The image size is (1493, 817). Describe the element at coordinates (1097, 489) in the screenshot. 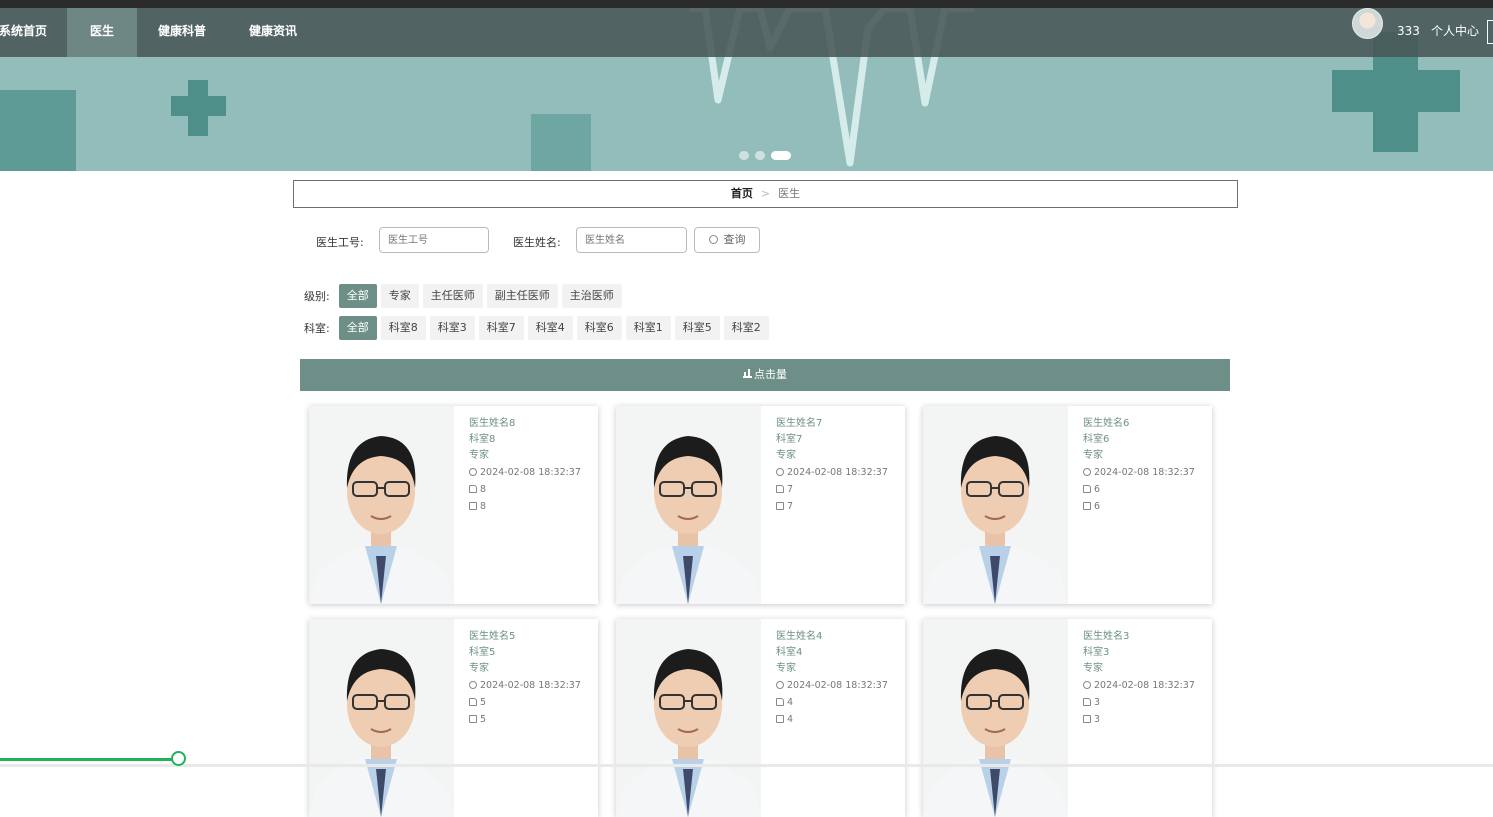

I see `doctor-likes: 6` at that location.